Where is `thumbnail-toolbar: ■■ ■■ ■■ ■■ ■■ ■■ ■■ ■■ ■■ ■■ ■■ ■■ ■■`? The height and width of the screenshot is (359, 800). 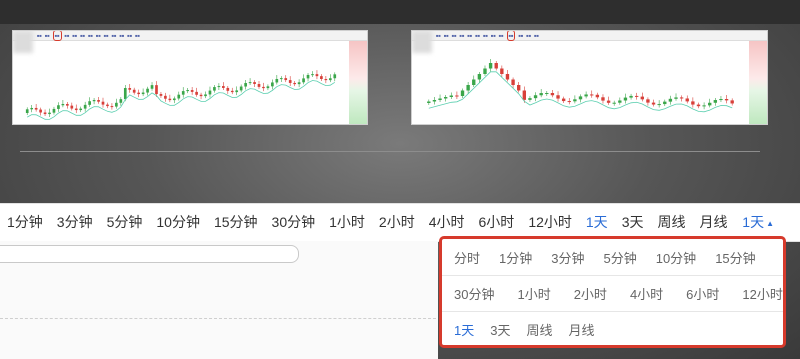 thumbnail-toolbar: ■■ ■■ ■■ ■■ ■■ ■■ ■■ ■■ ■■ ■■ ■■ ■■ ■■ is located at coordinates (589, 36).